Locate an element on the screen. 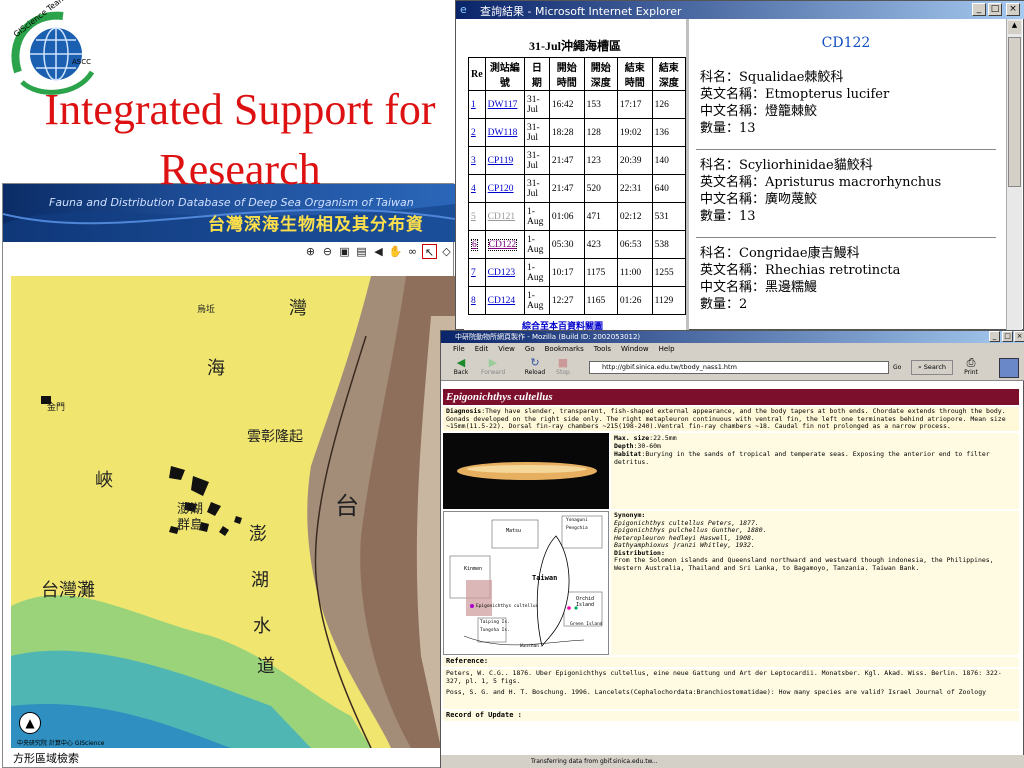  back-arrow-icon: ◀ is located at coordinates (461, 362).